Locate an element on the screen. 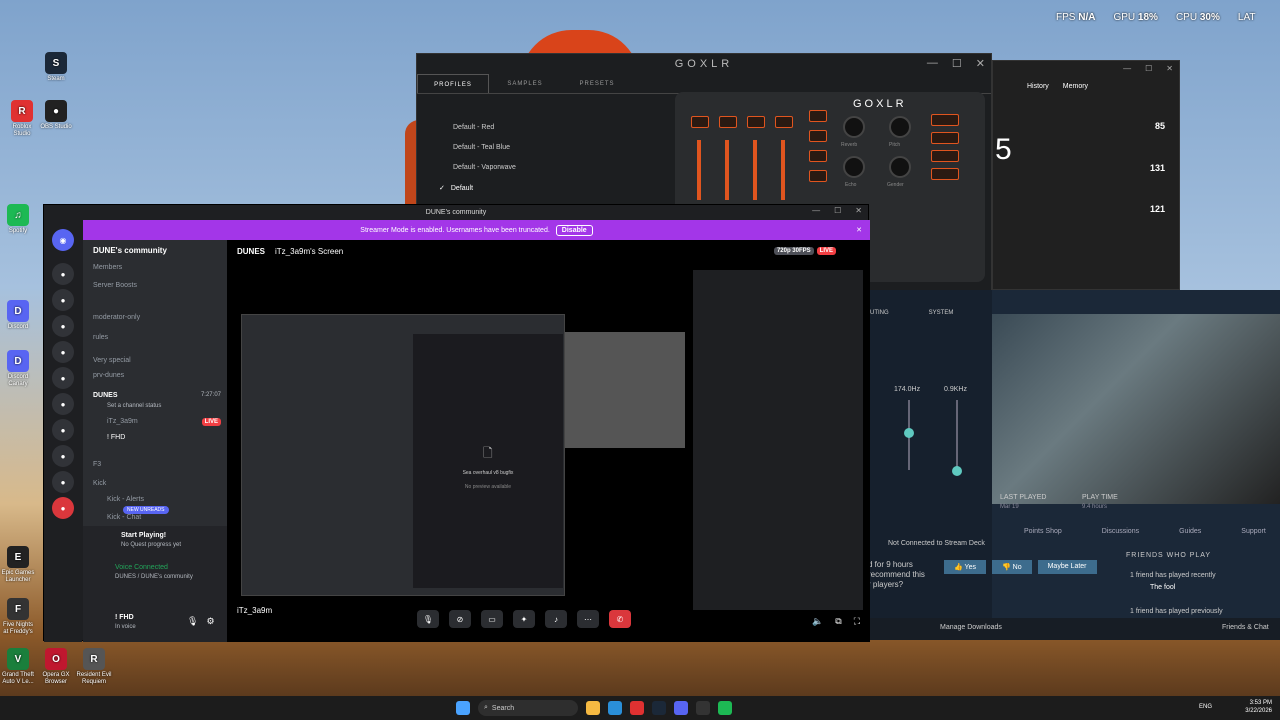 The image size is (1280, 720). category-f3: F3 is located at coordinates (97, 464).